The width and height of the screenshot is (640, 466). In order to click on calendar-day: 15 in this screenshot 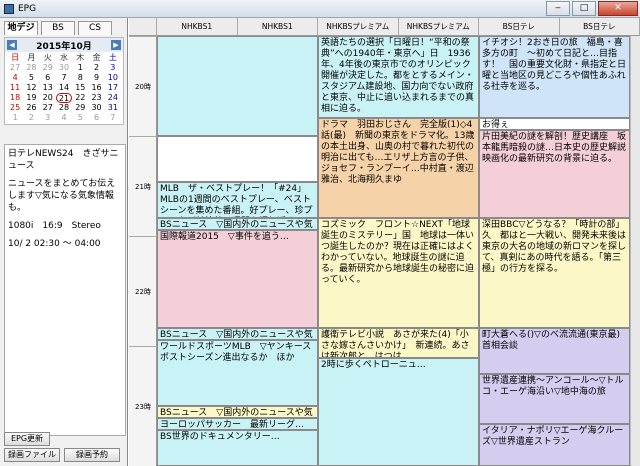, I will do `click(80, 88)`.